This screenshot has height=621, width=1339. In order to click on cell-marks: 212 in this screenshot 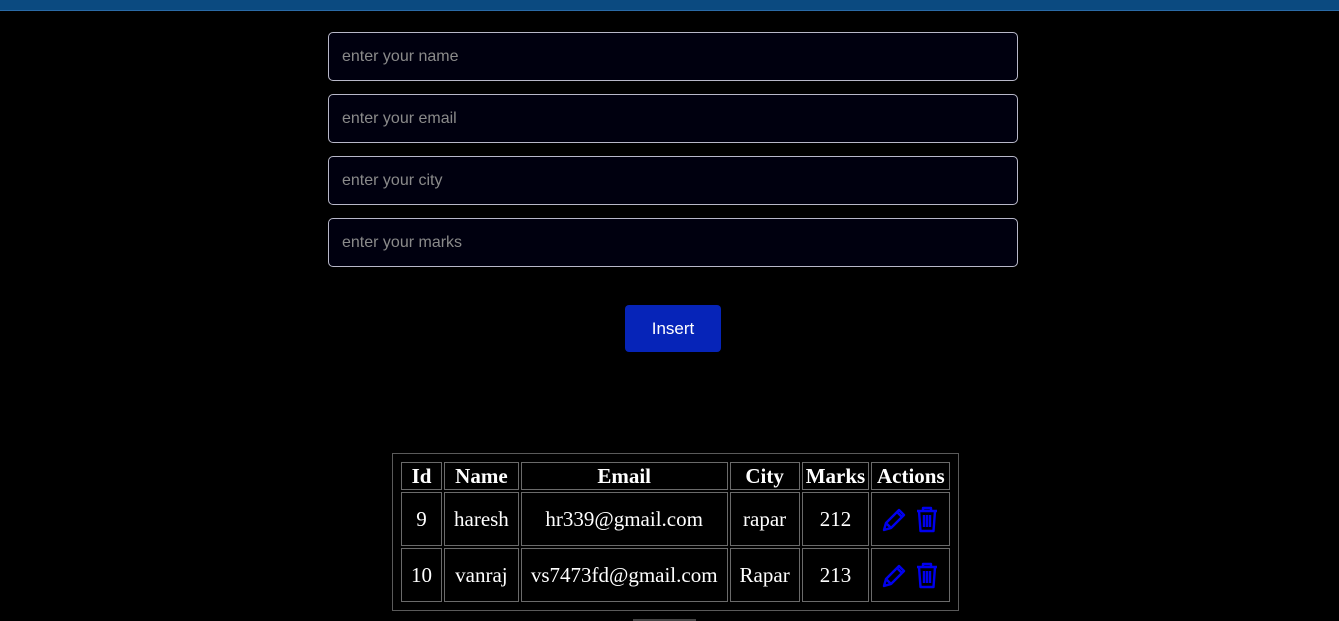, I will do `click(835, 519)`.